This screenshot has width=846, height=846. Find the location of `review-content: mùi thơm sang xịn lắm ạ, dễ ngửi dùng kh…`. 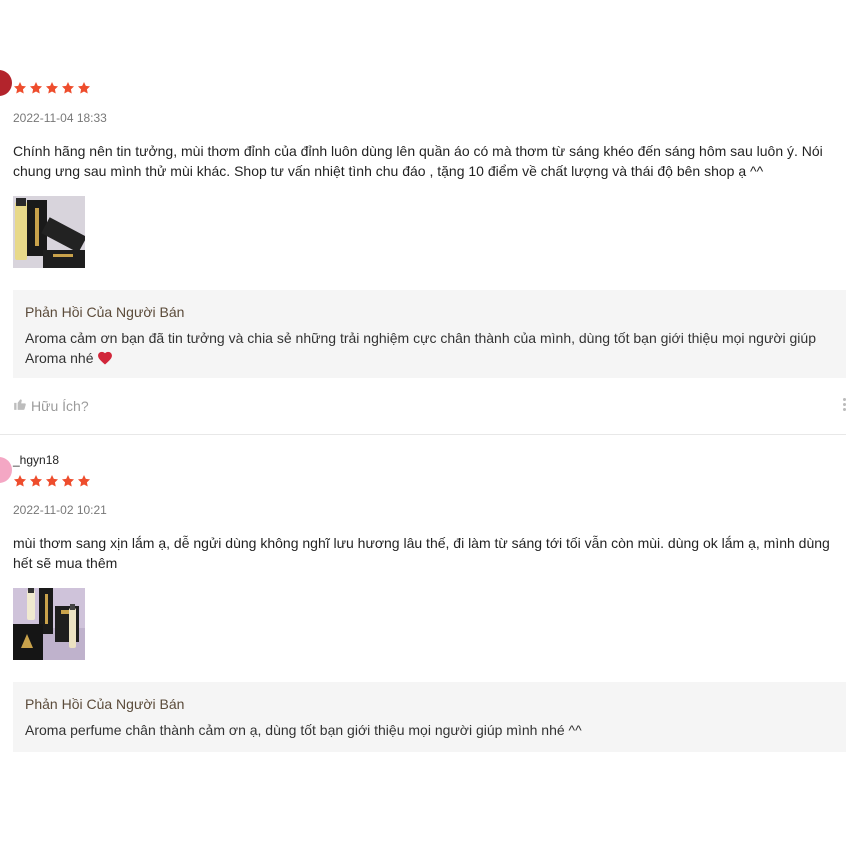

review-content: mùi thơm sang xịn lắm ạ, dễ ngửi dùng kh… is located at coordinates (421, 553).